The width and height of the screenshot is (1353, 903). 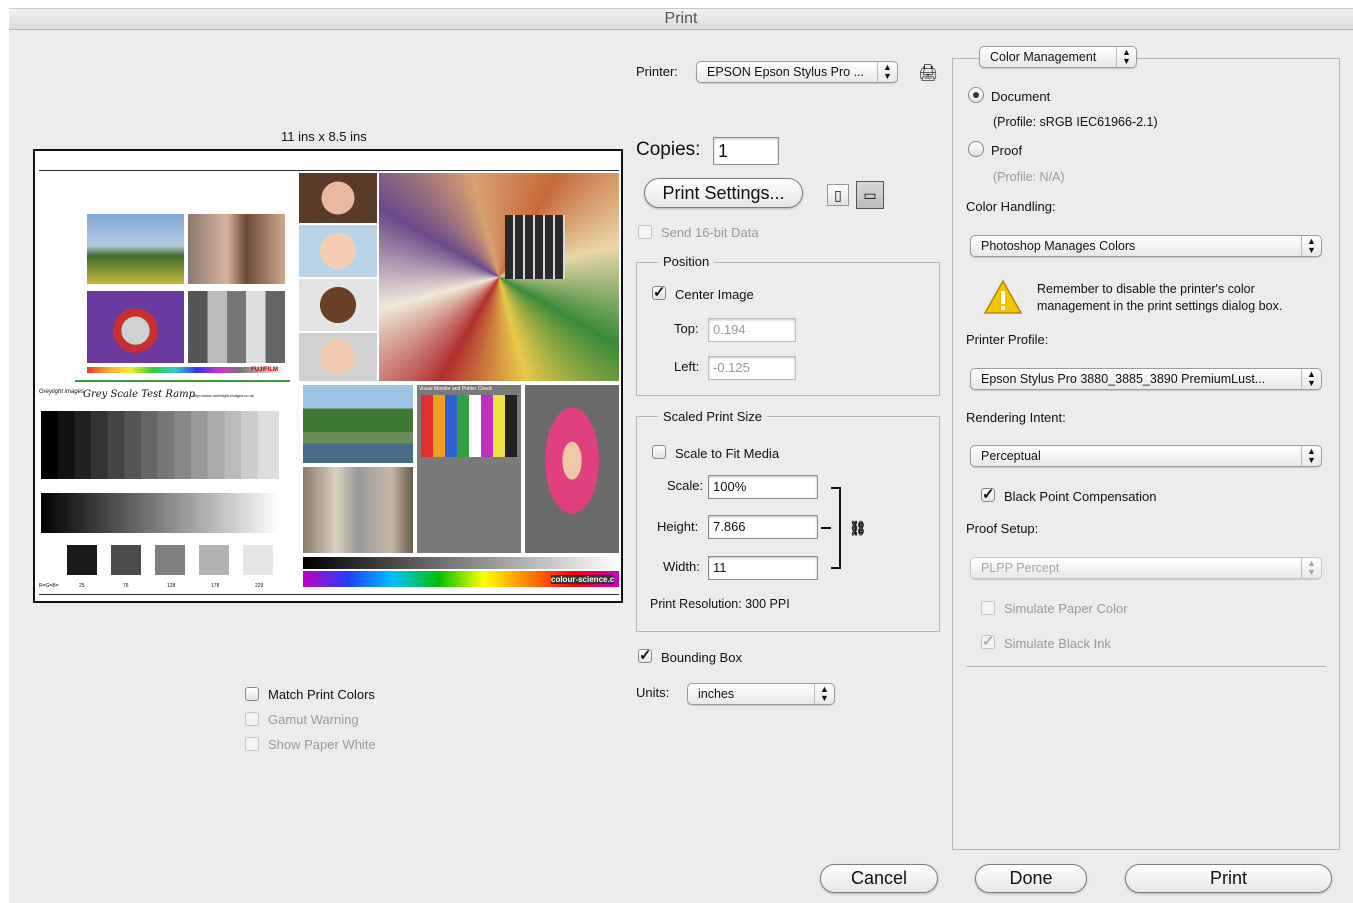 I want to click on document-label: Document, so click(x=1021, y=96).